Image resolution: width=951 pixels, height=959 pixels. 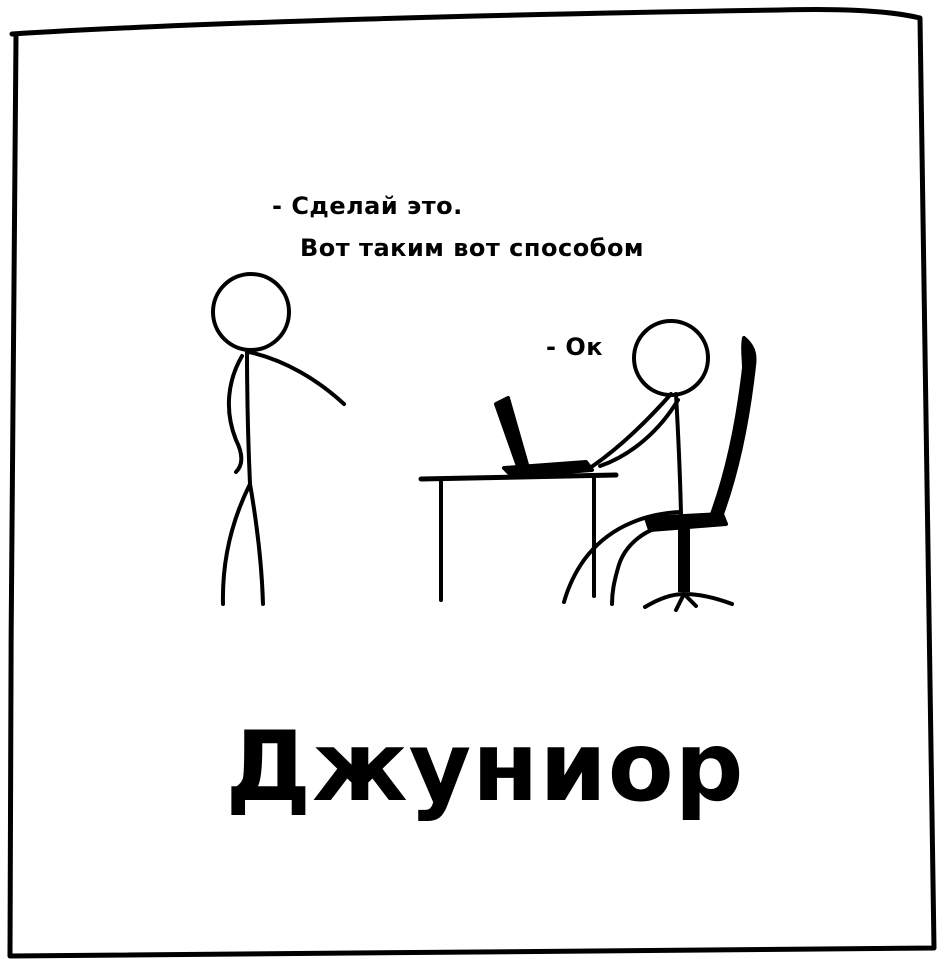 I want to click on junior-speech-reply: - Ок, so click(x=574, y=347).